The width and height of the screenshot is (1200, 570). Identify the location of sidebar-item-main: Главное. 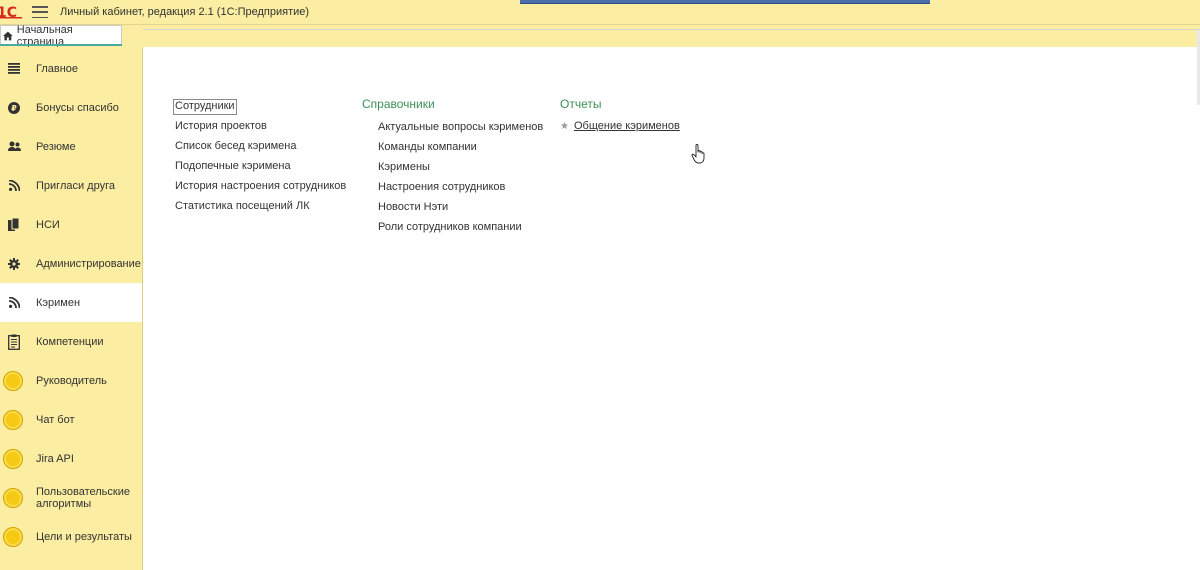
(71, 68).